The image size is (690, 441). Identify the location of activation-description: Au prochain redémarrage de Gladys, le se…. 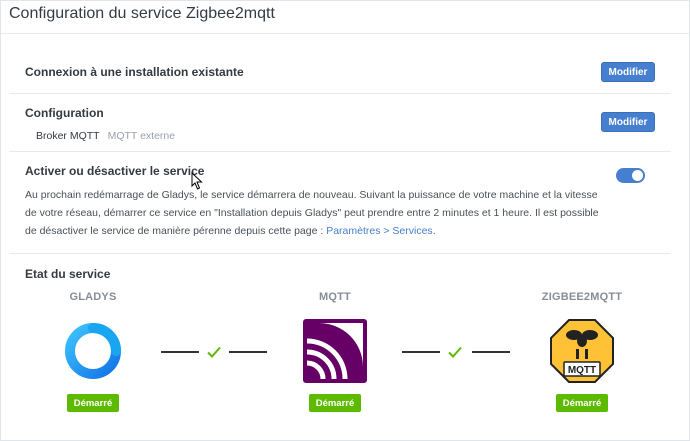
(315, 213).